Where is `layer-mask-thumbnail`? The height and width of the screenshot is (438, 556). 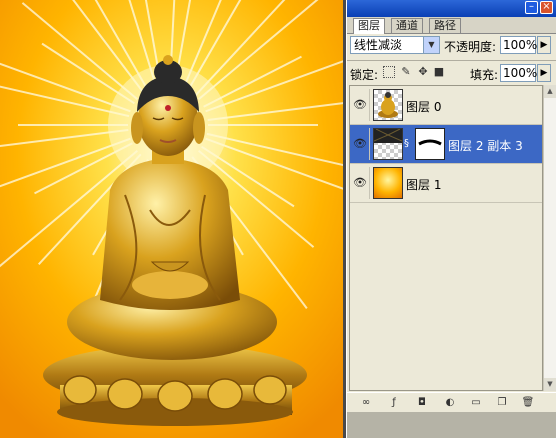 layer-mask-thumbnail is located at coordinates (430, 144).